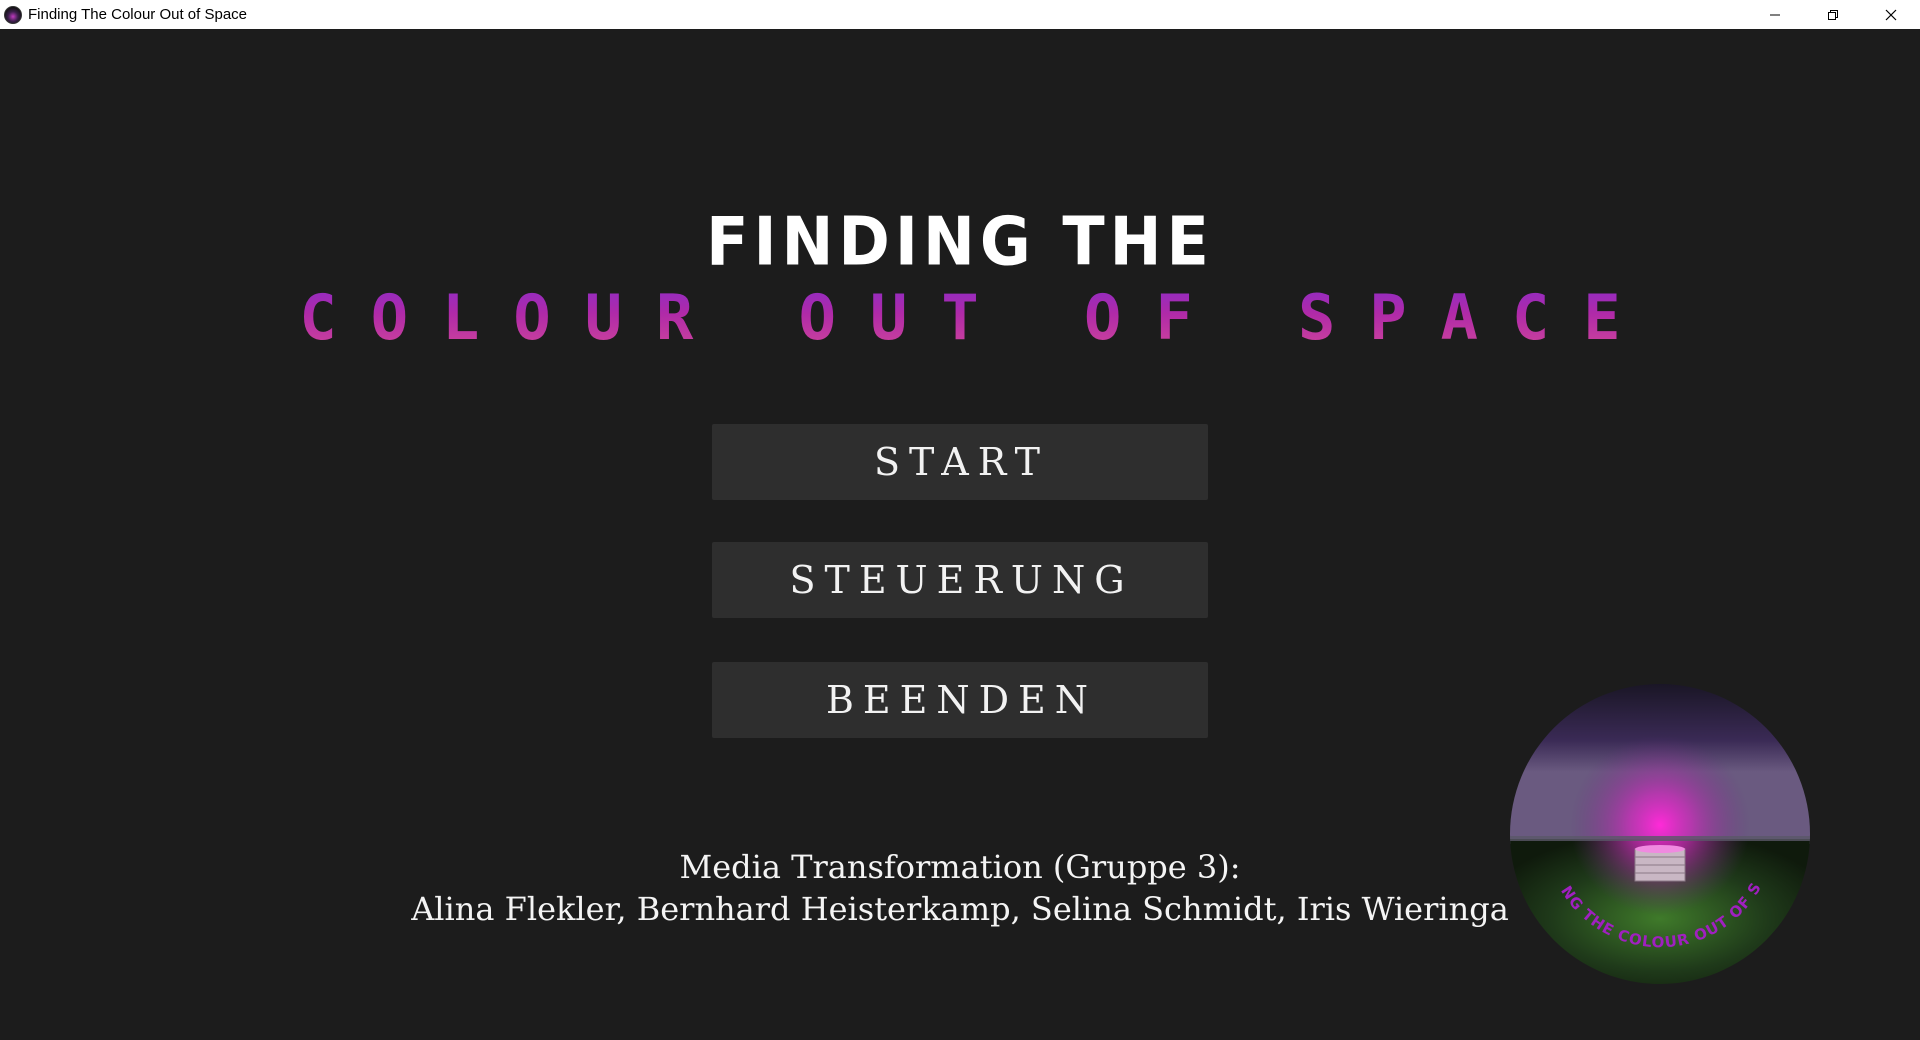 This screenshot has height=1040, width=1920. I want to click on minimize-icon, so click(1775, 14).